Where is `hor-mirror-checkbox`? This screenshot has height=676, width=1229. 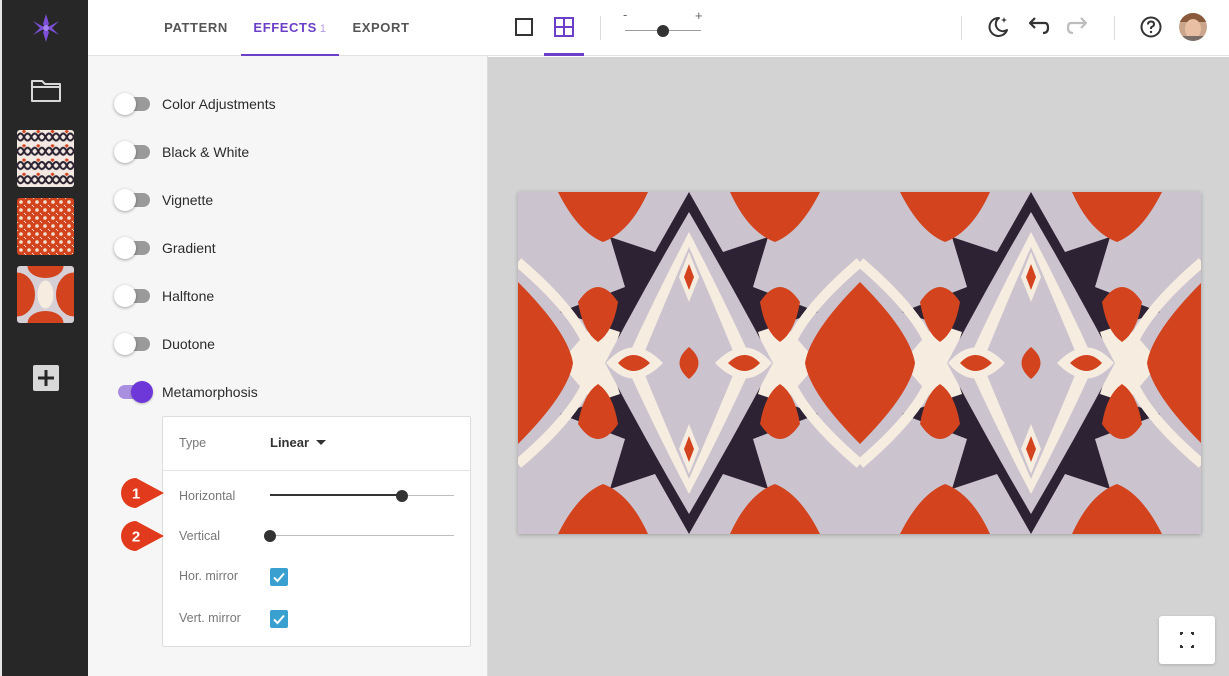 hor-mirror-checkbox is located at coordinates (279, 577).